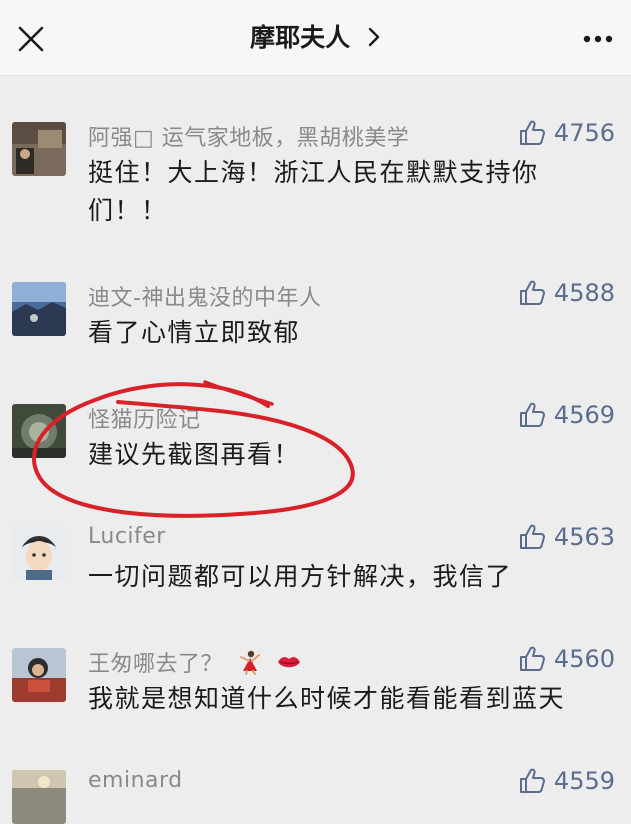  I want to click on comment-nickname: 迪文-神出鬼没的中年人, so click(205, 298).